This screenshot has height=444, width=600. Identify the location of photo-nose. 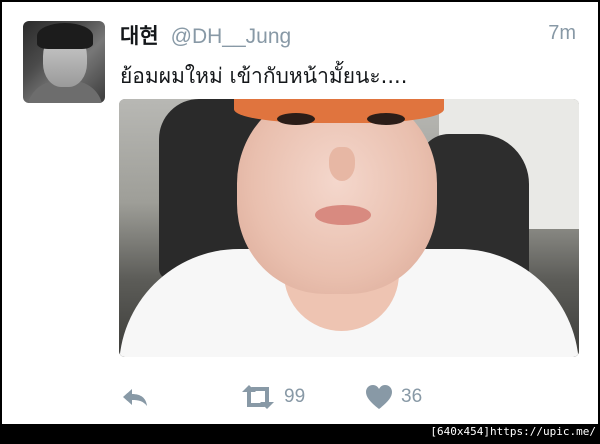
(342, 164).